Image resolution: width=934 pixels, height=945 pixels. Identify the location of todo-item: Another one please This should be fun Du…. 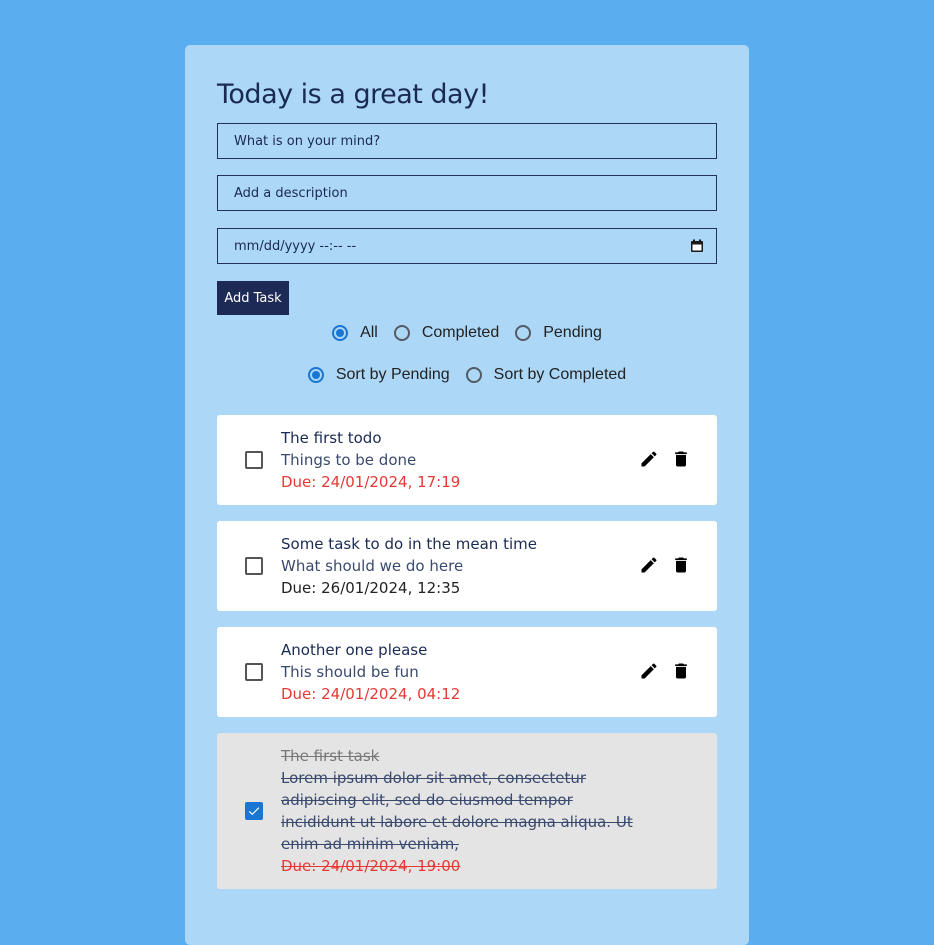
(467, 672).